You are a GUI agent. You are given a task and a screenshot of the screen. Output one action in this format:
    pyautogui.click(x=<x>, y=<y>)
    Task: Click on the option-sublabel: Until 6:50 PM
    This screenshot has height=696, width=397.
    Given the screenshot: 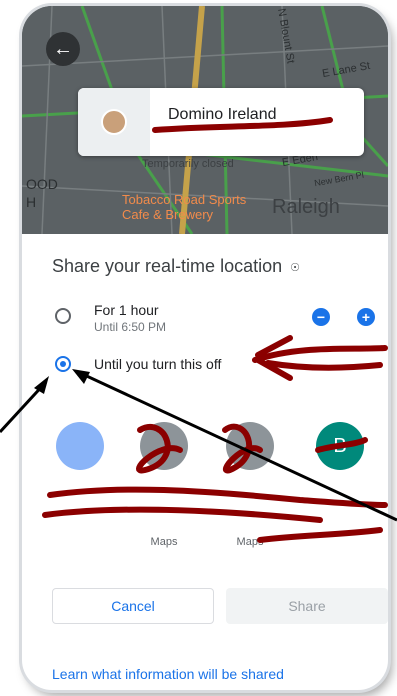 What is the action you would take?
    pyautogui.click(x=130, y=327)
    